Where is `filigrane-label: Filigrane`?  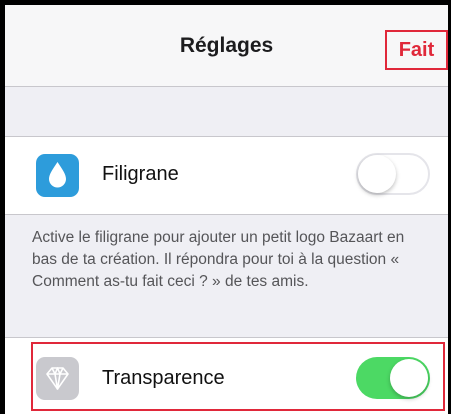 filigrane-label: Filigrane is located at coordinates (140, 174).